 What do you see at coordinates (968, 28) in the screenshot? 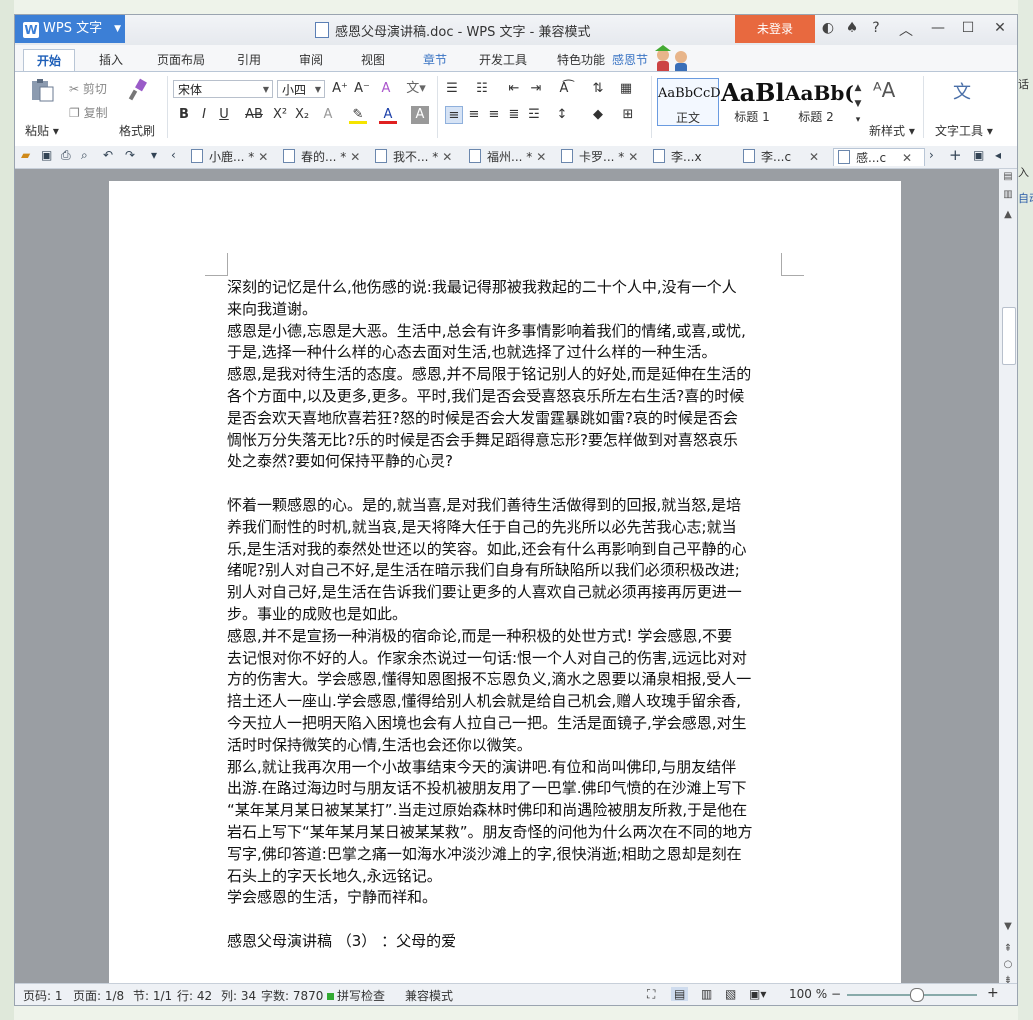
I see `maximize-icon: ☐` at bounding box center [968, 28].